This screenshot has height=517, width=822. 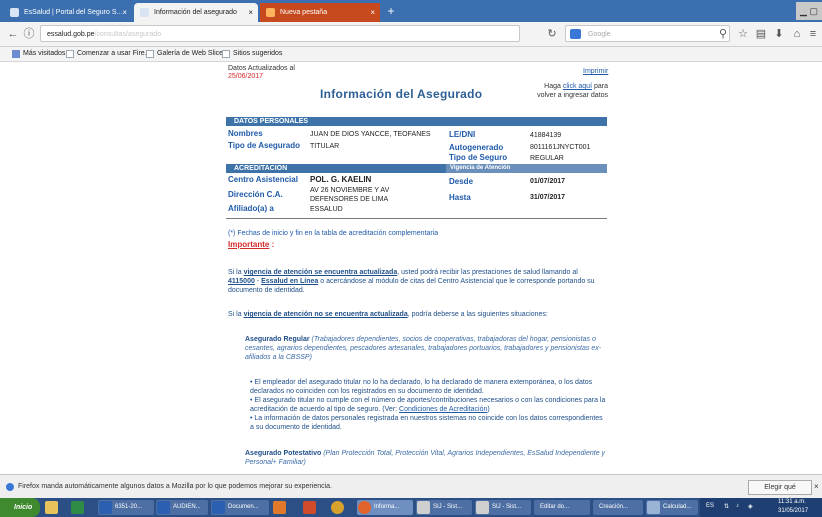 I want to click on tab-essalud-portal: EsSalud | Portal del Seguro S... ×, so click(x=68, y=12).